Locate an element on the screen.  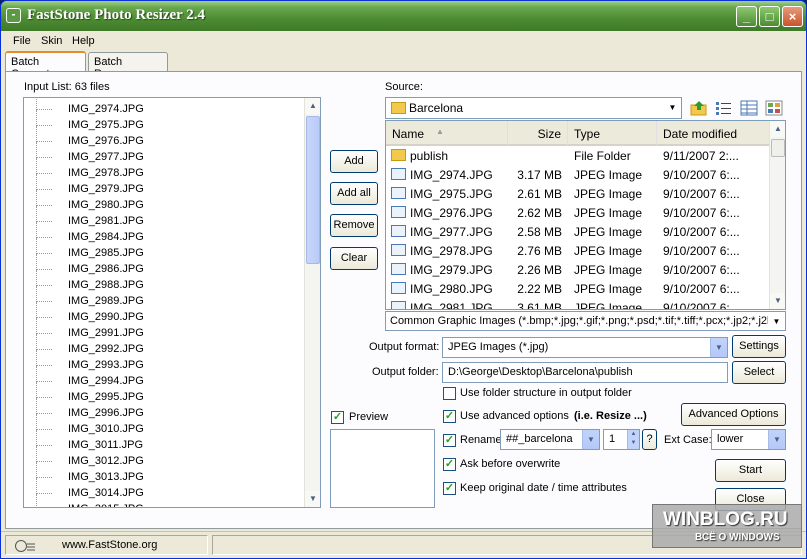
rename-pattern-combo: ##_barcelona ▼ is located at coordinates (550, 439).